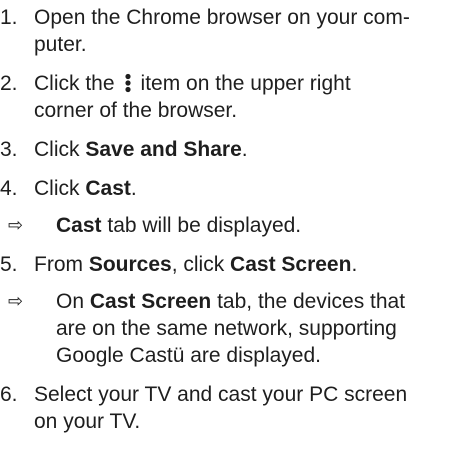 The width and height of the screenshot is (465, 455). What do you see at coordinates (9, 394) in the screenshot?
I see `step-number: 6.` at bounding box center [9, 394].